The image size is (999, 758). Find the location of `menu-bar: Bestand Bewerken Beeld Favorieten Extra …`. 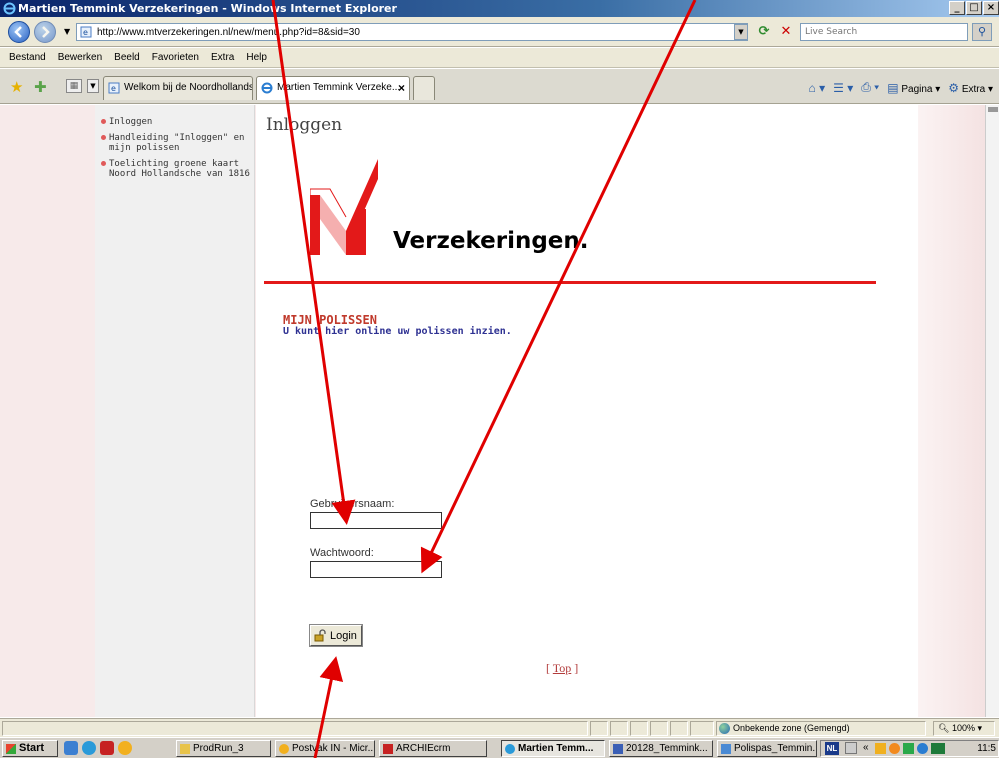

menu-bar: Bestand Bewerken Beeld Favorieten Extra … is located at coordinates (499, 58).